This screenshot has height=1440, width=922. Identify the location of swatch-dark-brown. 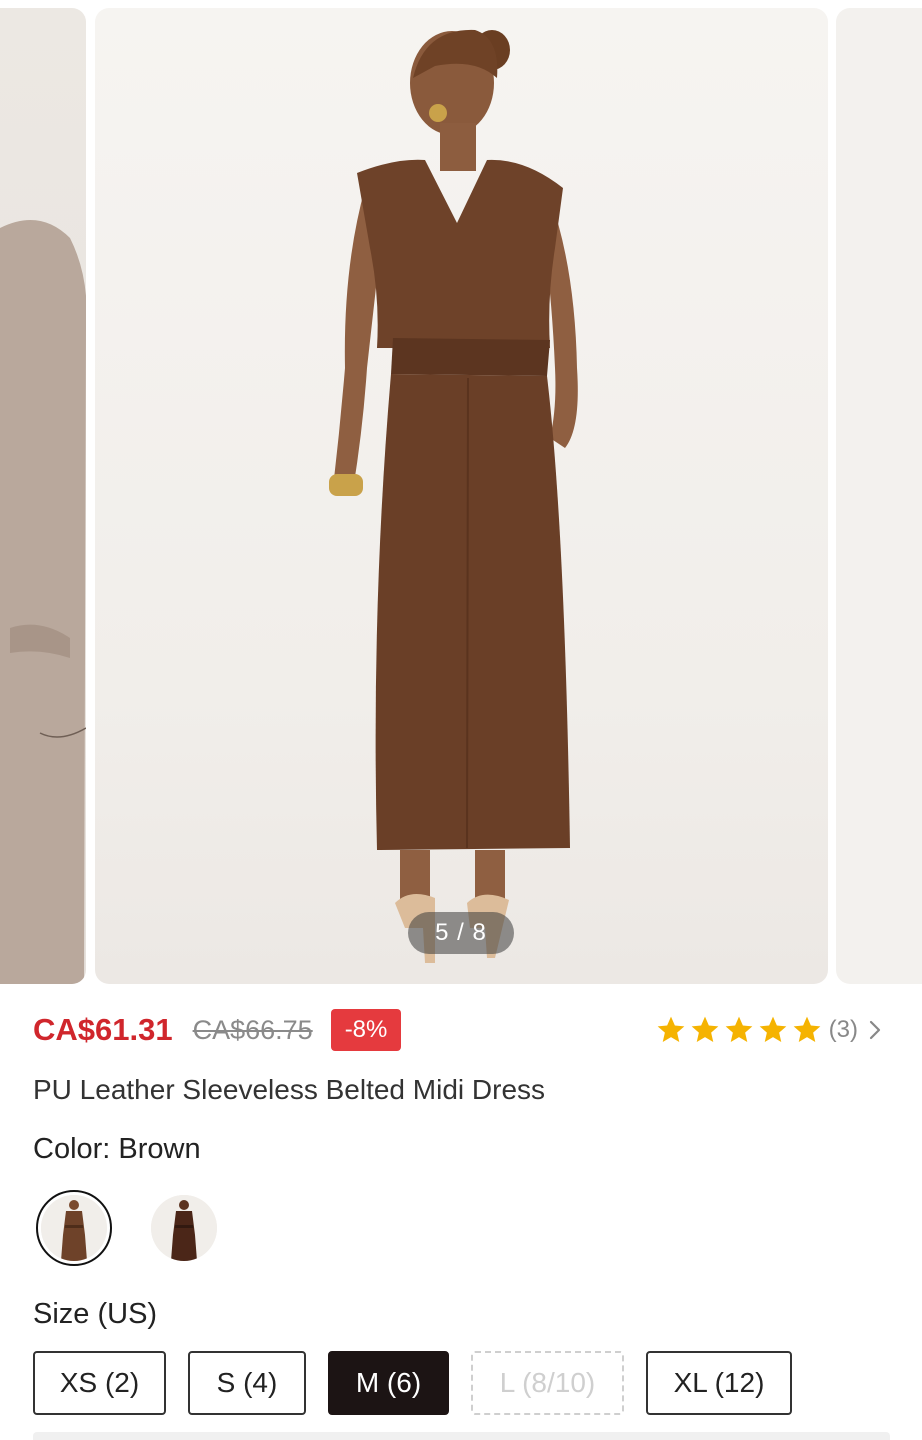
(184, 1228).